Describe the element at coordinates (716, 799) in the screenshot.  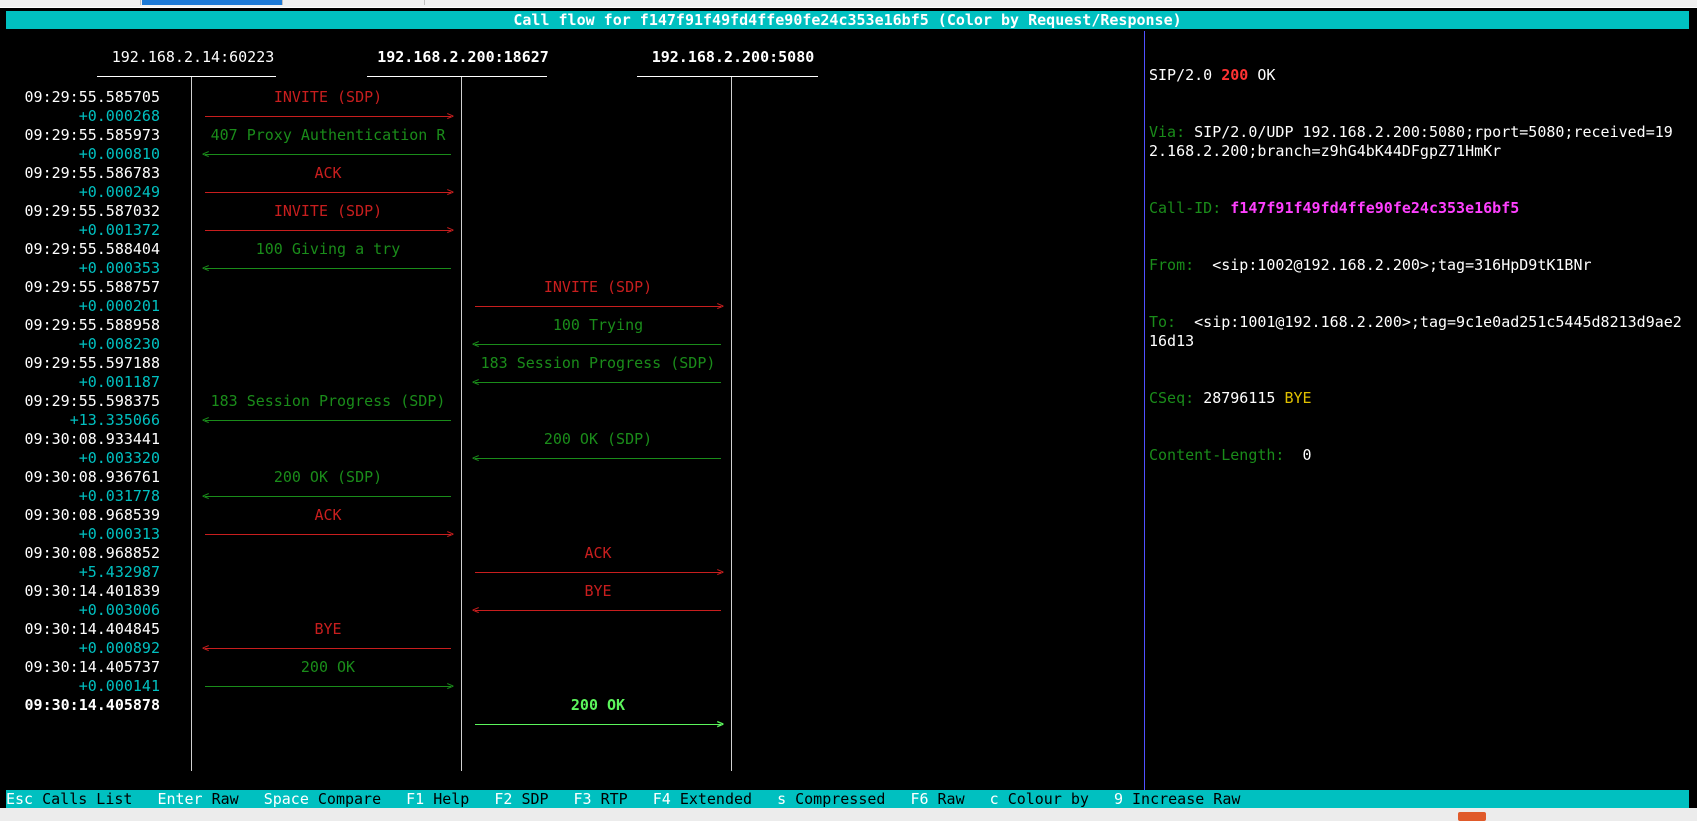
I see `shortcut-label: Extended` at that location.